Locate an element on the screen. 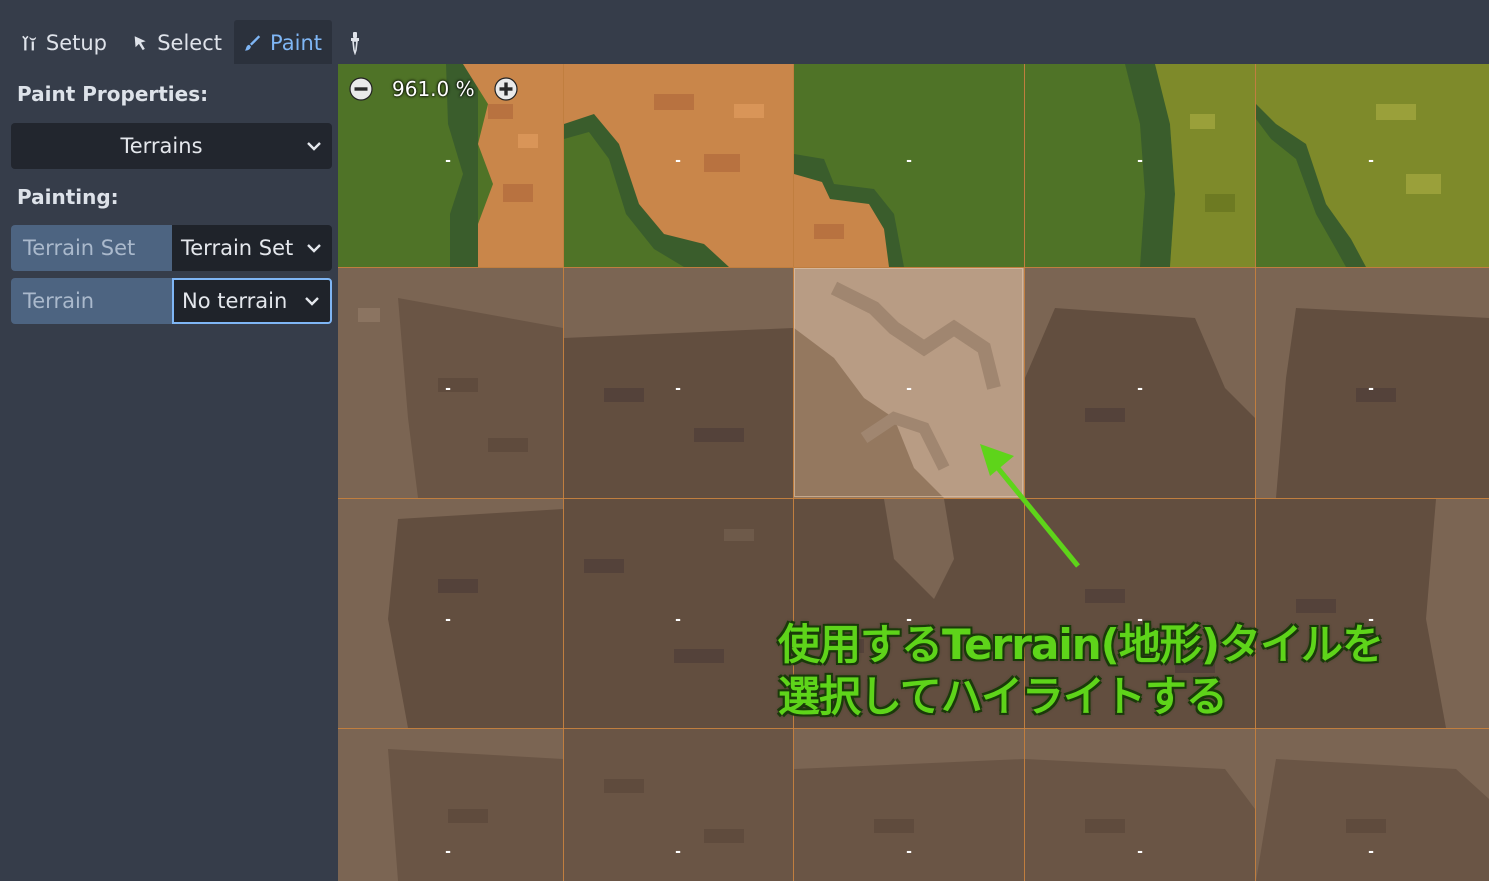  terrain-set-dropdown: Terrain Set is located at coordinates (252, 248).